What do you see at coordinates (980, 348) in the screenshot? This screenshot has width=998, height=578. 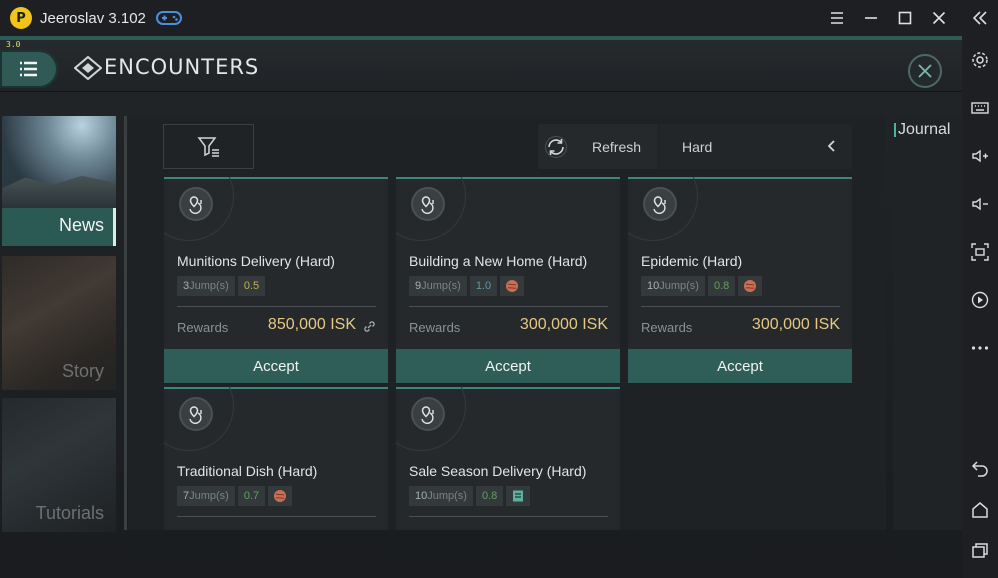 I see `more-icon` at bounding box center [980, 348].